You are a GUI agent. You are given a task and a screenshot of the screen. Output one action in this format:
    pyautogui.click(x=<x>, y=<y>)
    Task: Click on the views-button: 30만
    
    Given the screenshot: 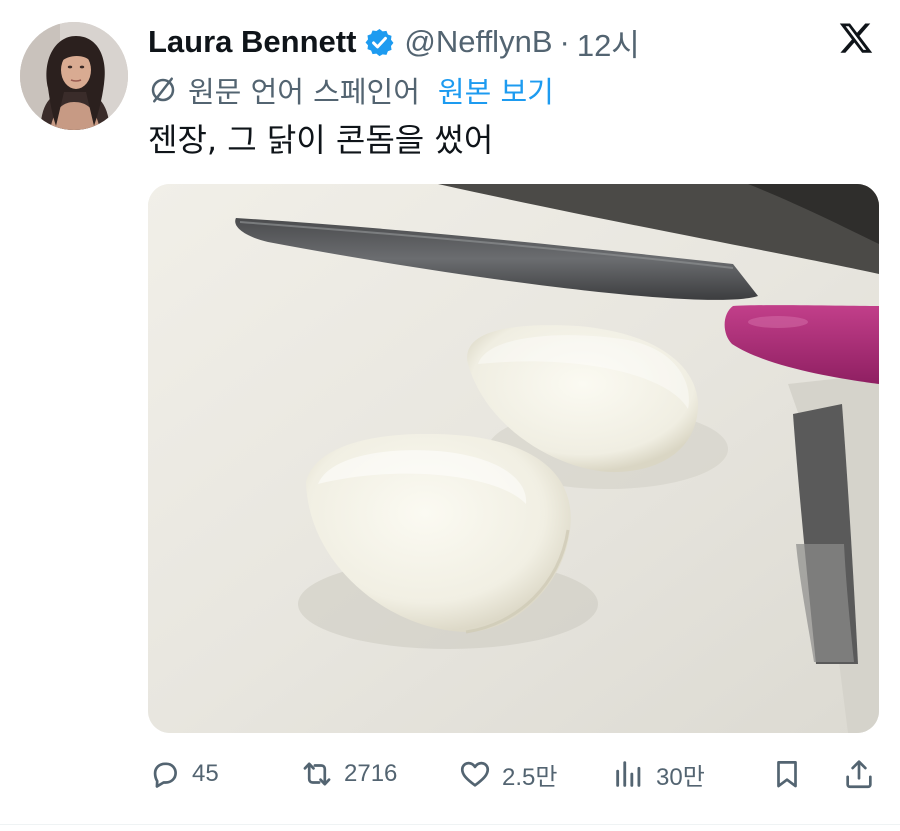 What is the action you would take?
    pyautogui.click(x=658, y=774)
    